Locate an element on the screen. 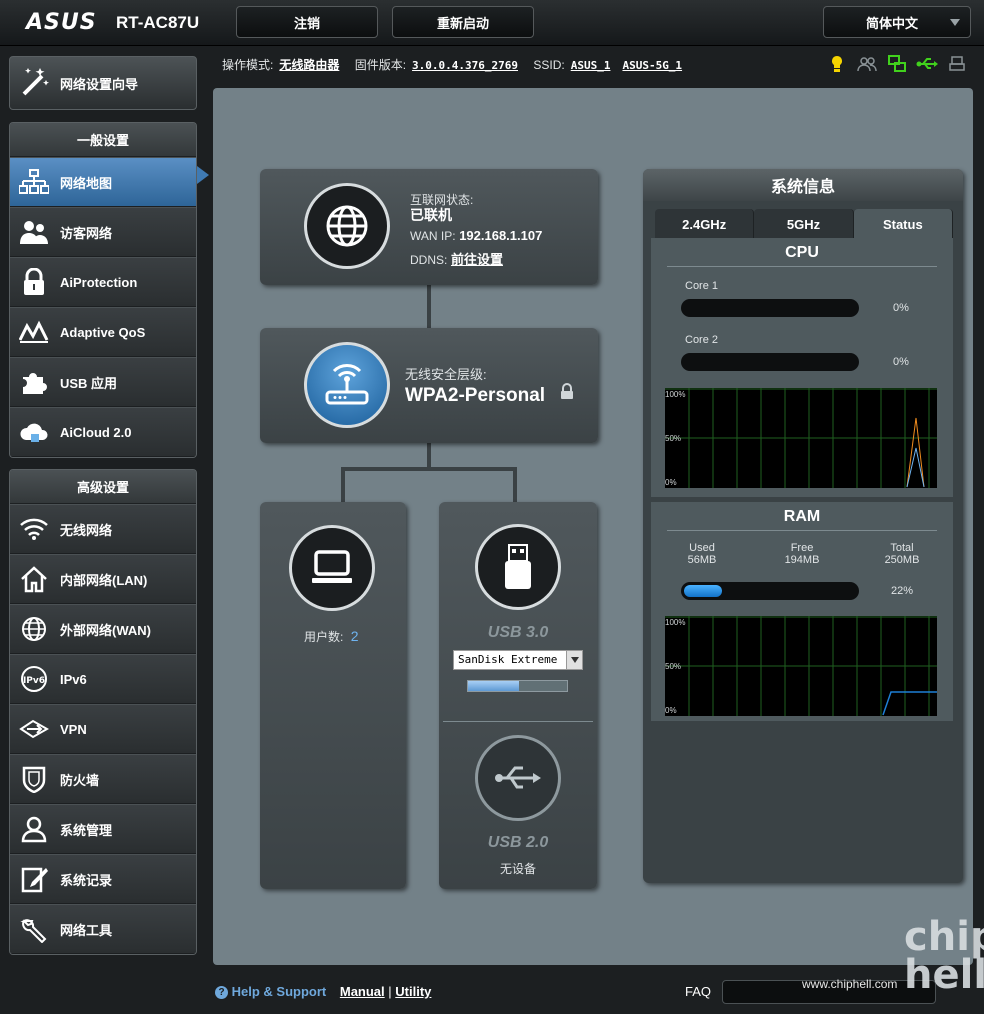 The height and width of the screenshot is (1014, 984). sidebar-item-lan: 内部网络(LAN) is located at coordinates (103, 579).